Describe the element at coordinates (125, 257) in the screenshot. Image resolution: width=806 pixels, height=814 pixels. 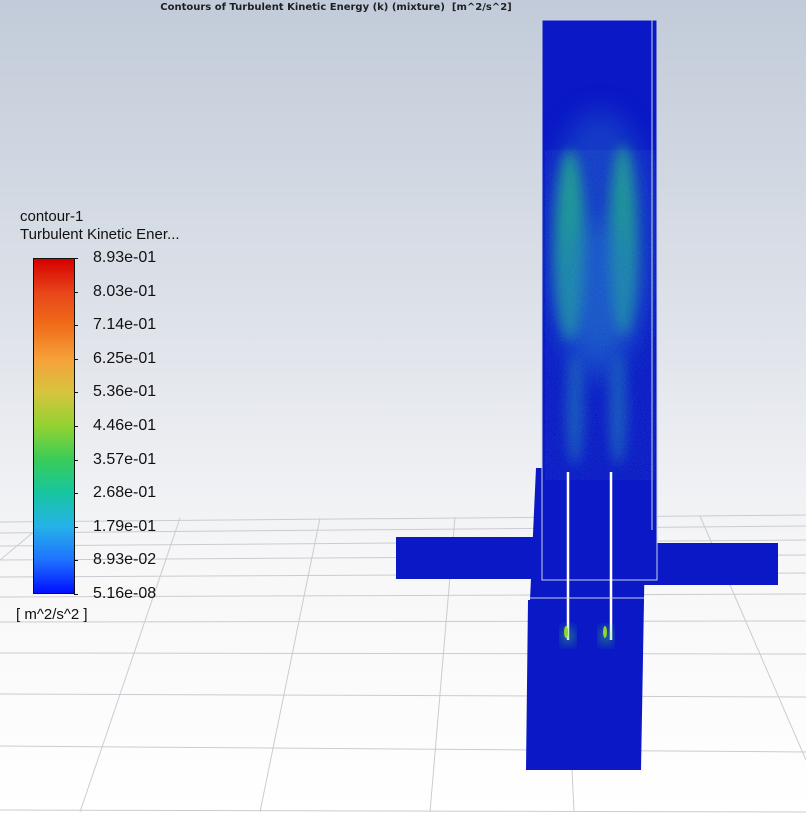
I see `colorbar-tick-label: 8.93e-01` at that location.